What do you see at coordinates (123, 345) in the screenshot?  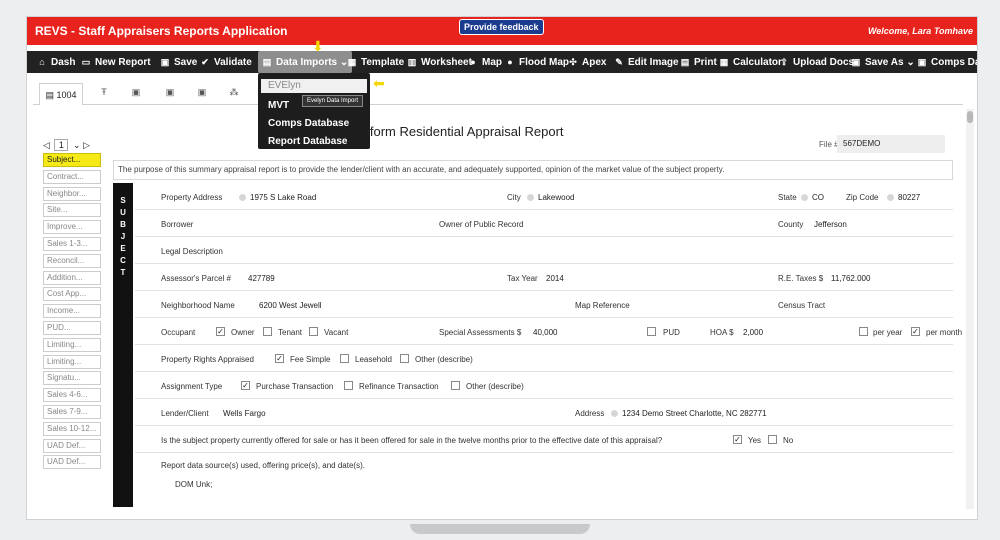 I see `subject-section-bar: SUBJECT` at bounding box center [123, 345].